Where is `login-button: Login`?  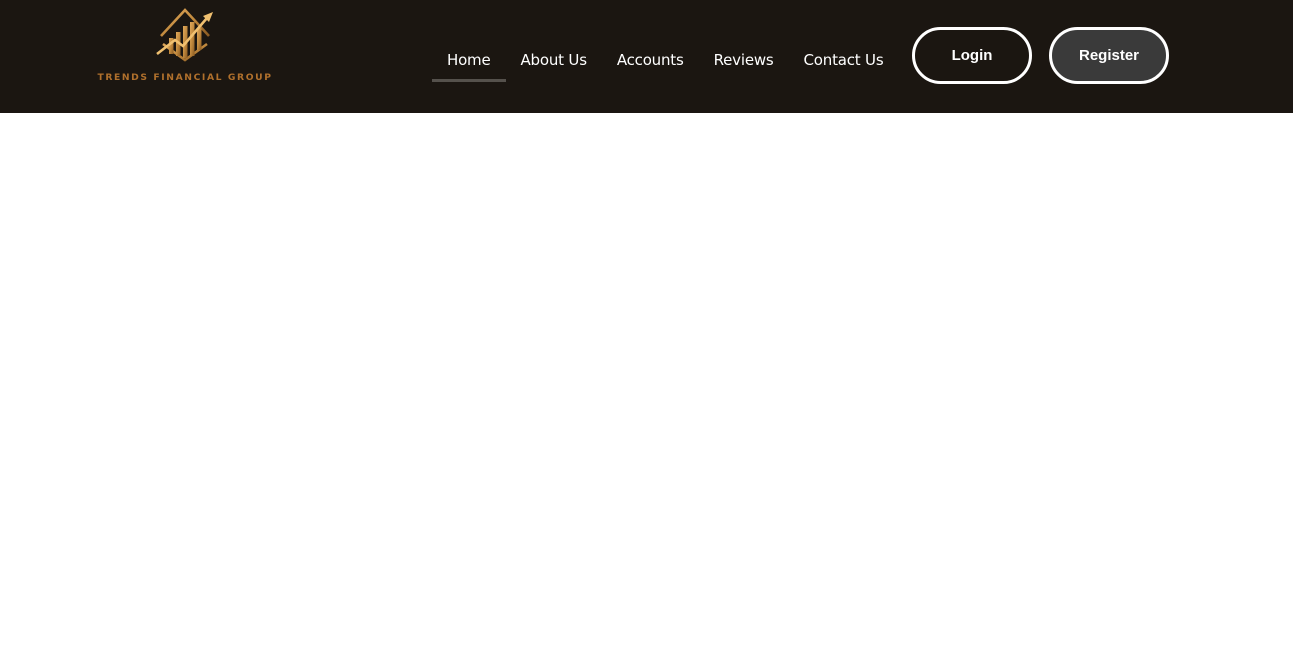 login-button: Login is located at coordinates (972, 55).